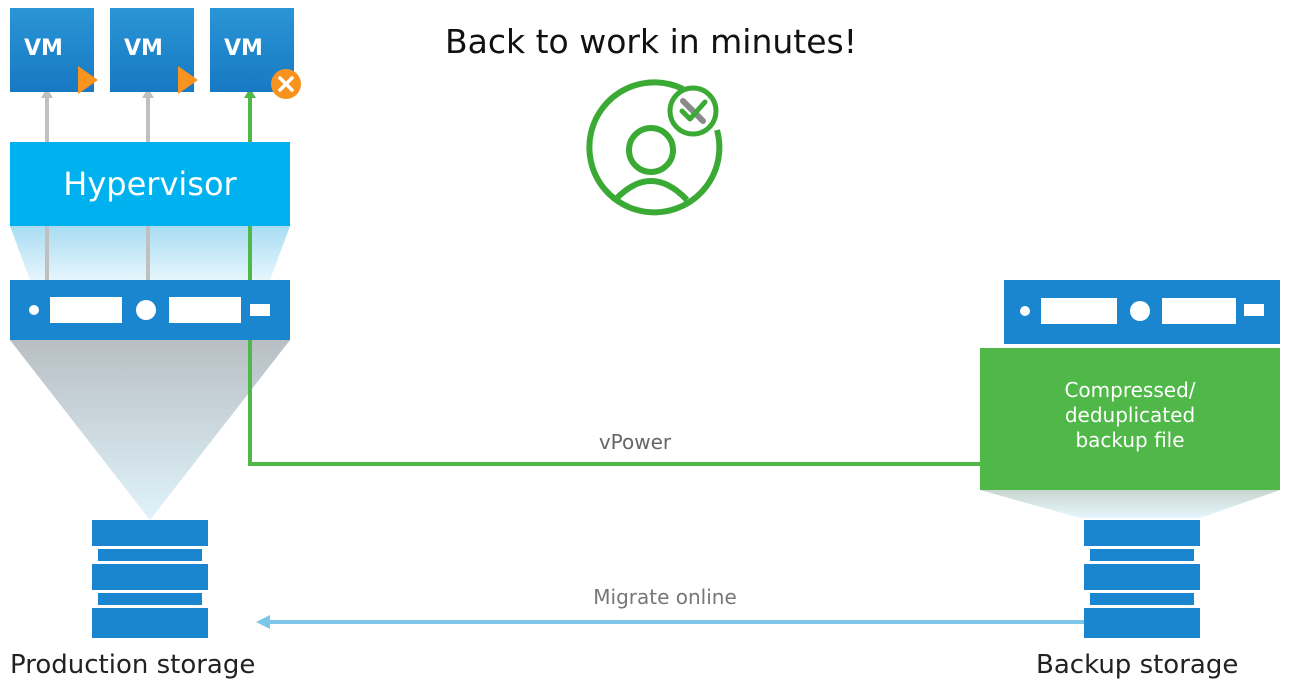 The image size is (1293, 687). I want to click on backup-storage-icon, so click(1142, 579).